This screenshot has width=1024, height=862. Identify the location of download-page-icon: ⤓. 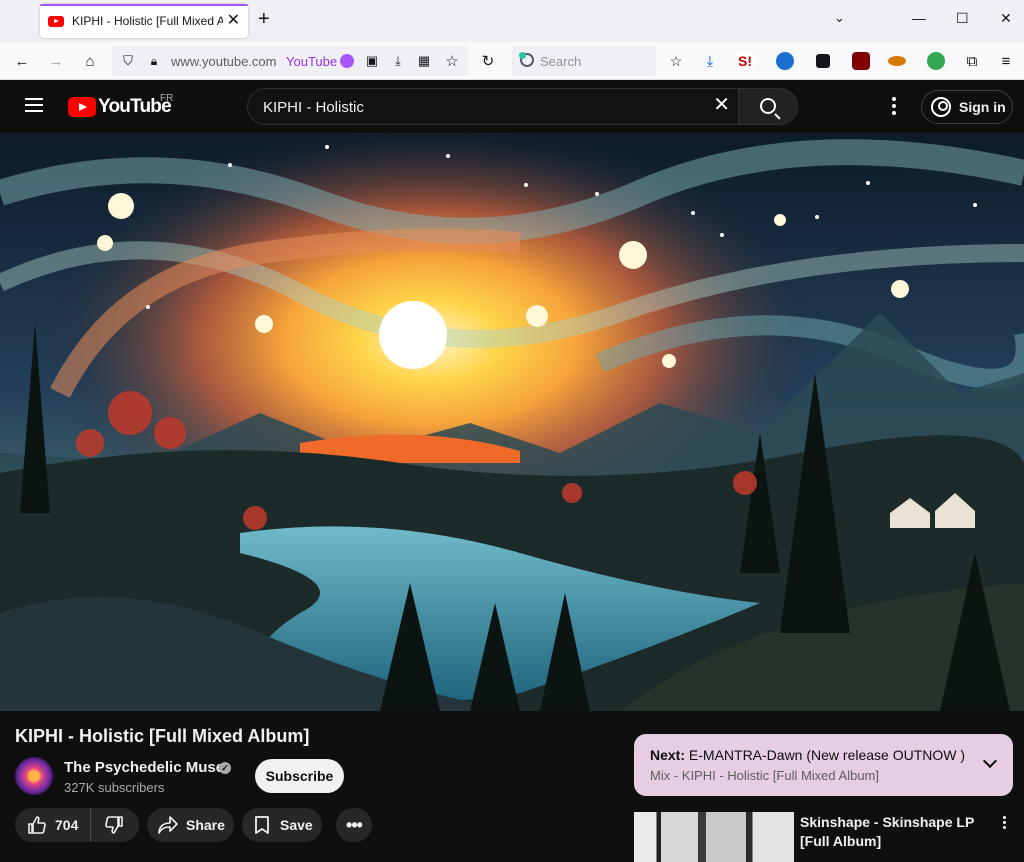
(398, 61).